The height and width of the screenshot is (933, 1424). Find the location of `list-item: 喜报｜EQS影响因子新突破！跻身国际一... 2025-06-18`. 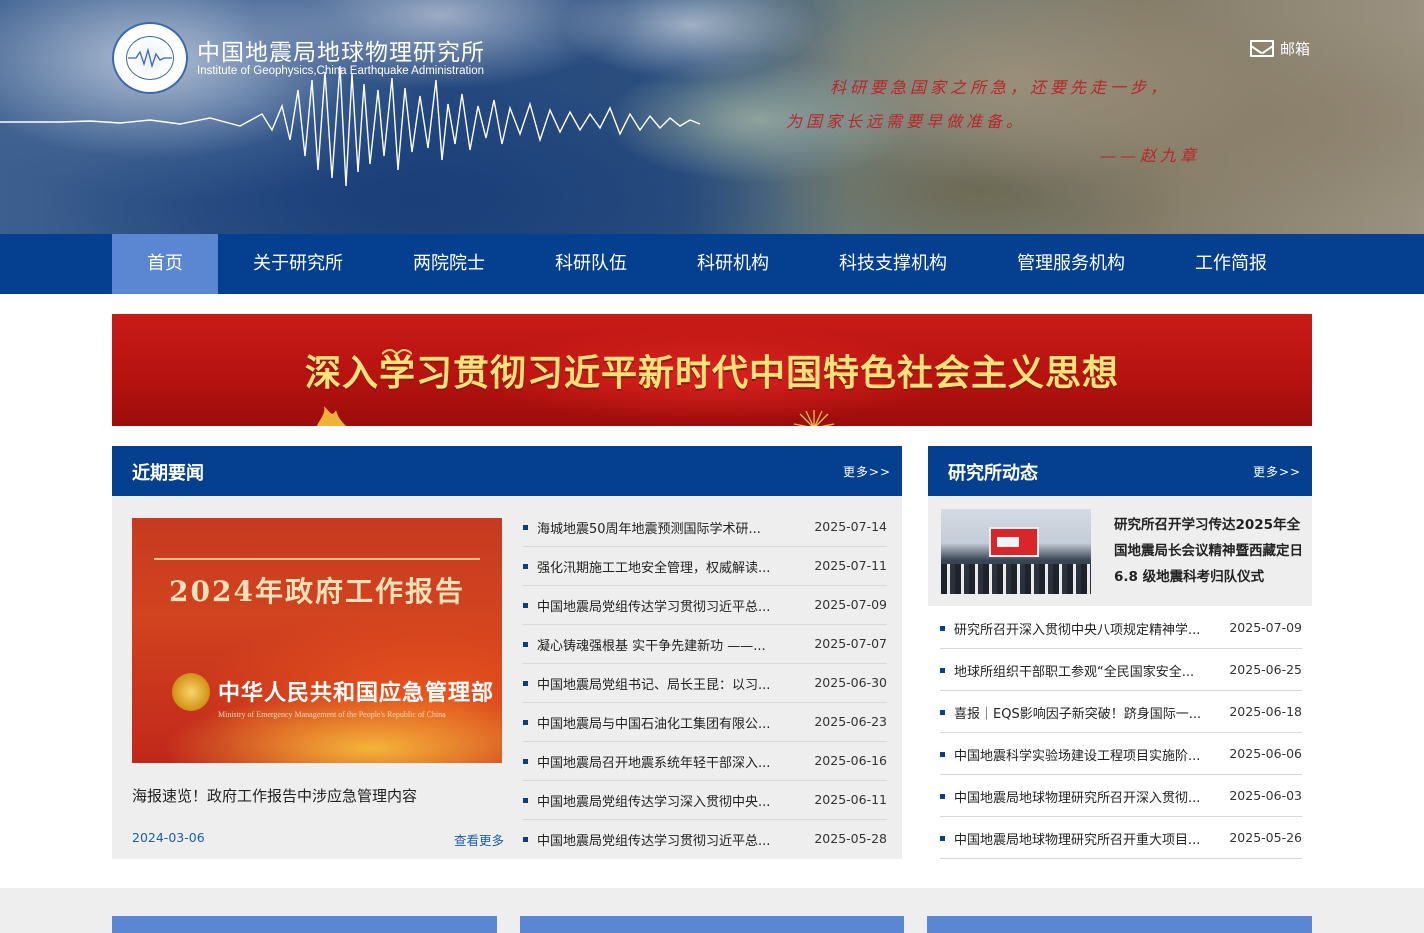

list-item: 喜报｜EQS影响因子新突破！跻身国际一... 2025-06-18 is located at coordinates (1121, 712).